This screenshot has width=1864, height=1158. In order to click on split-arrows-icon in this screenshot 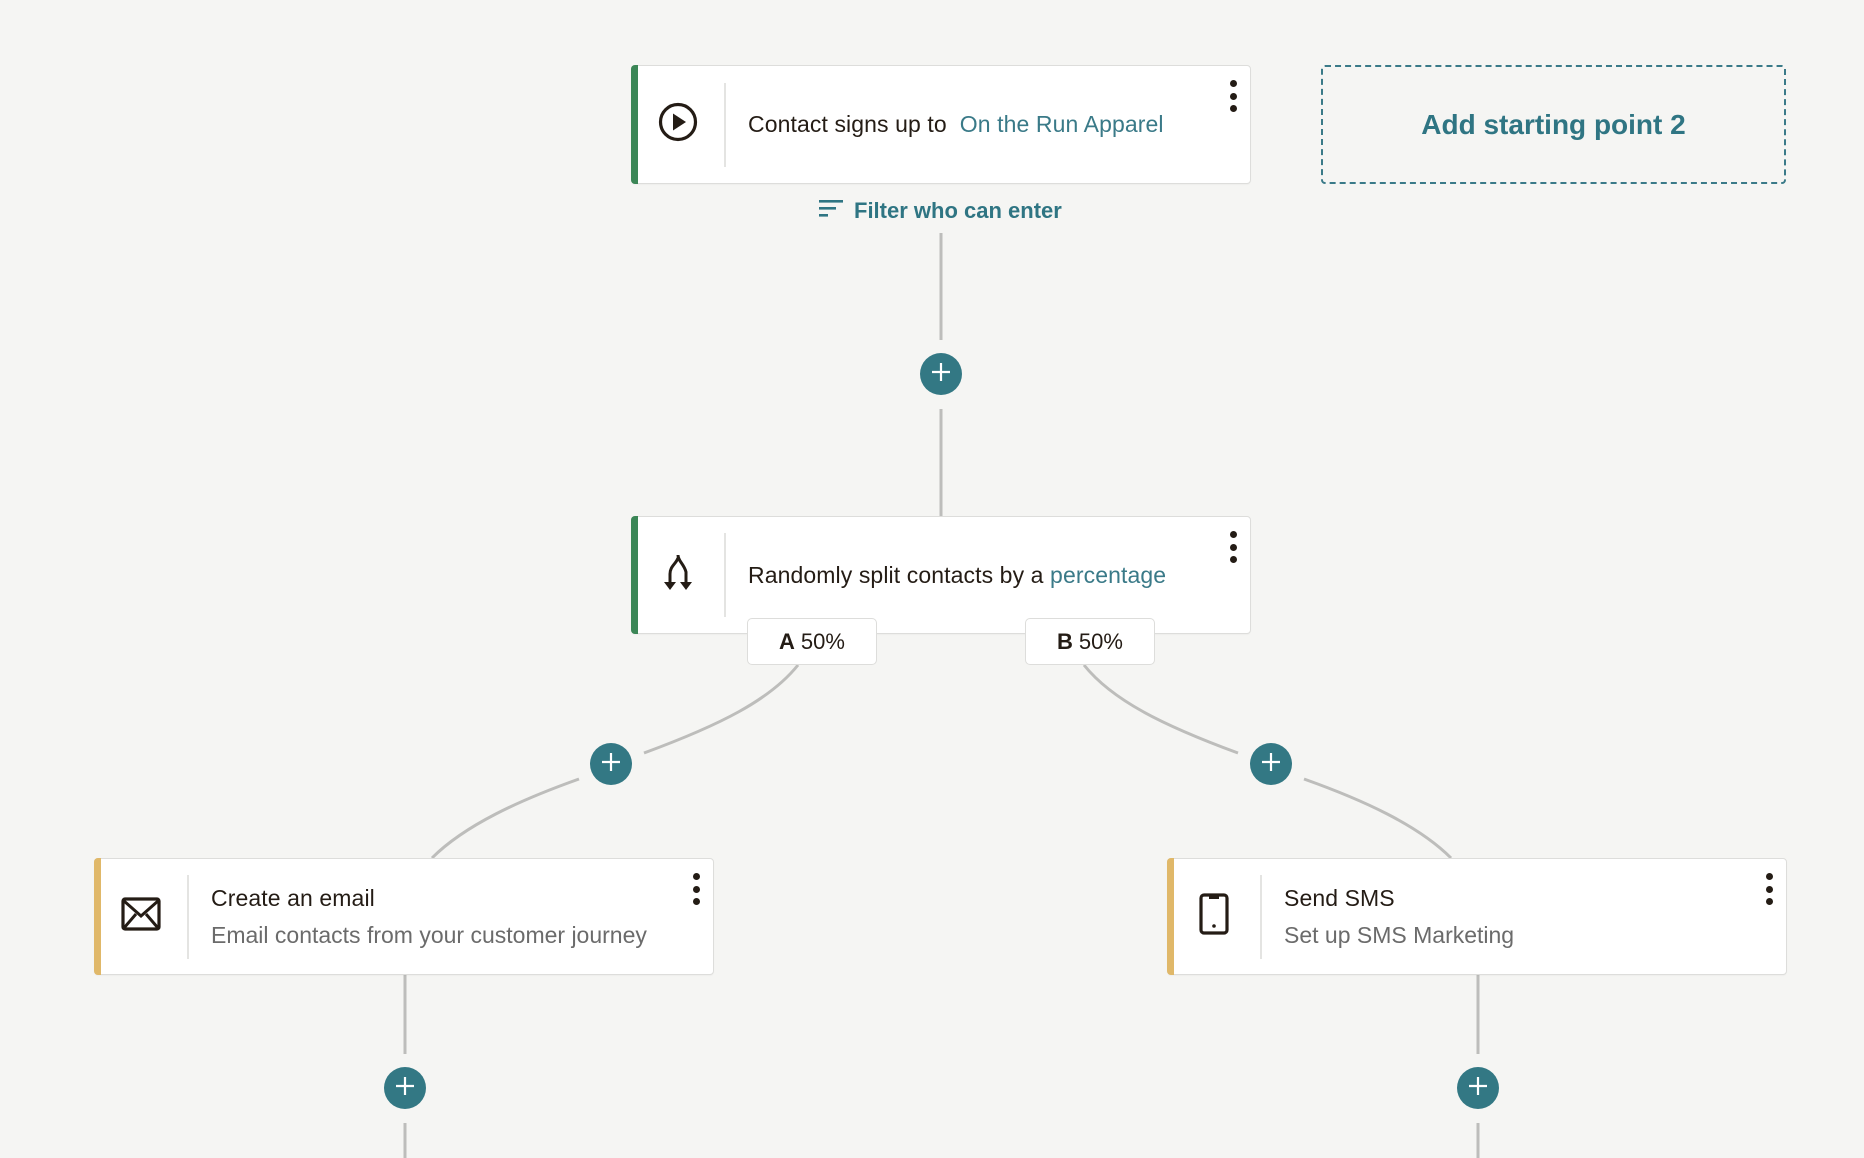, I will do `click(678, 575)`.